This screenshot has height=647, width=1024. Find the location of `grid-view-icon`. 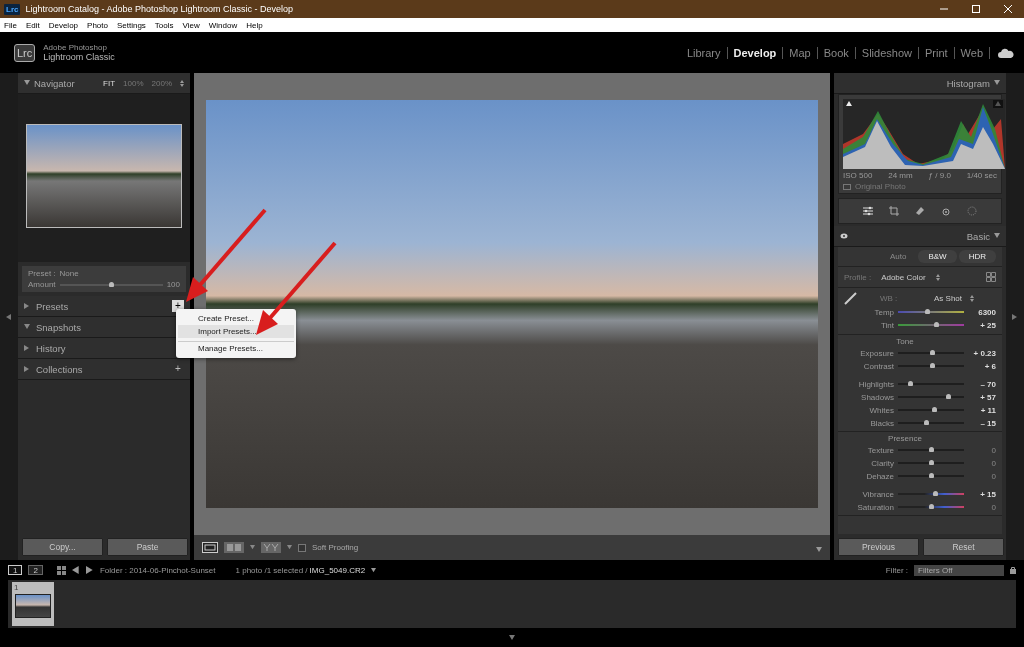

grid-view-icon is located at coordinates (61, 570).